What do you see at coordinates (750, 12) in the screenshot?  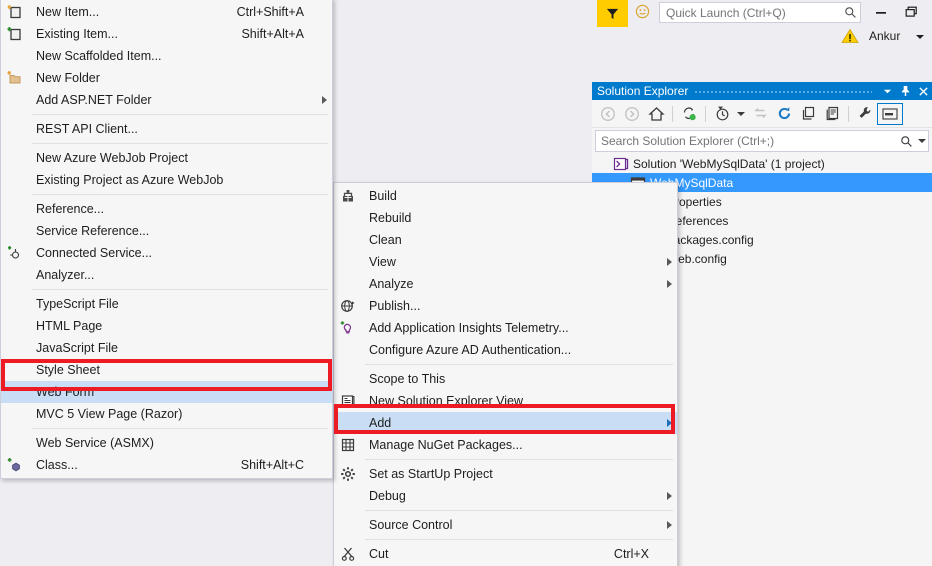 I see `quick-launch-input` at bounding box center [750, 12].